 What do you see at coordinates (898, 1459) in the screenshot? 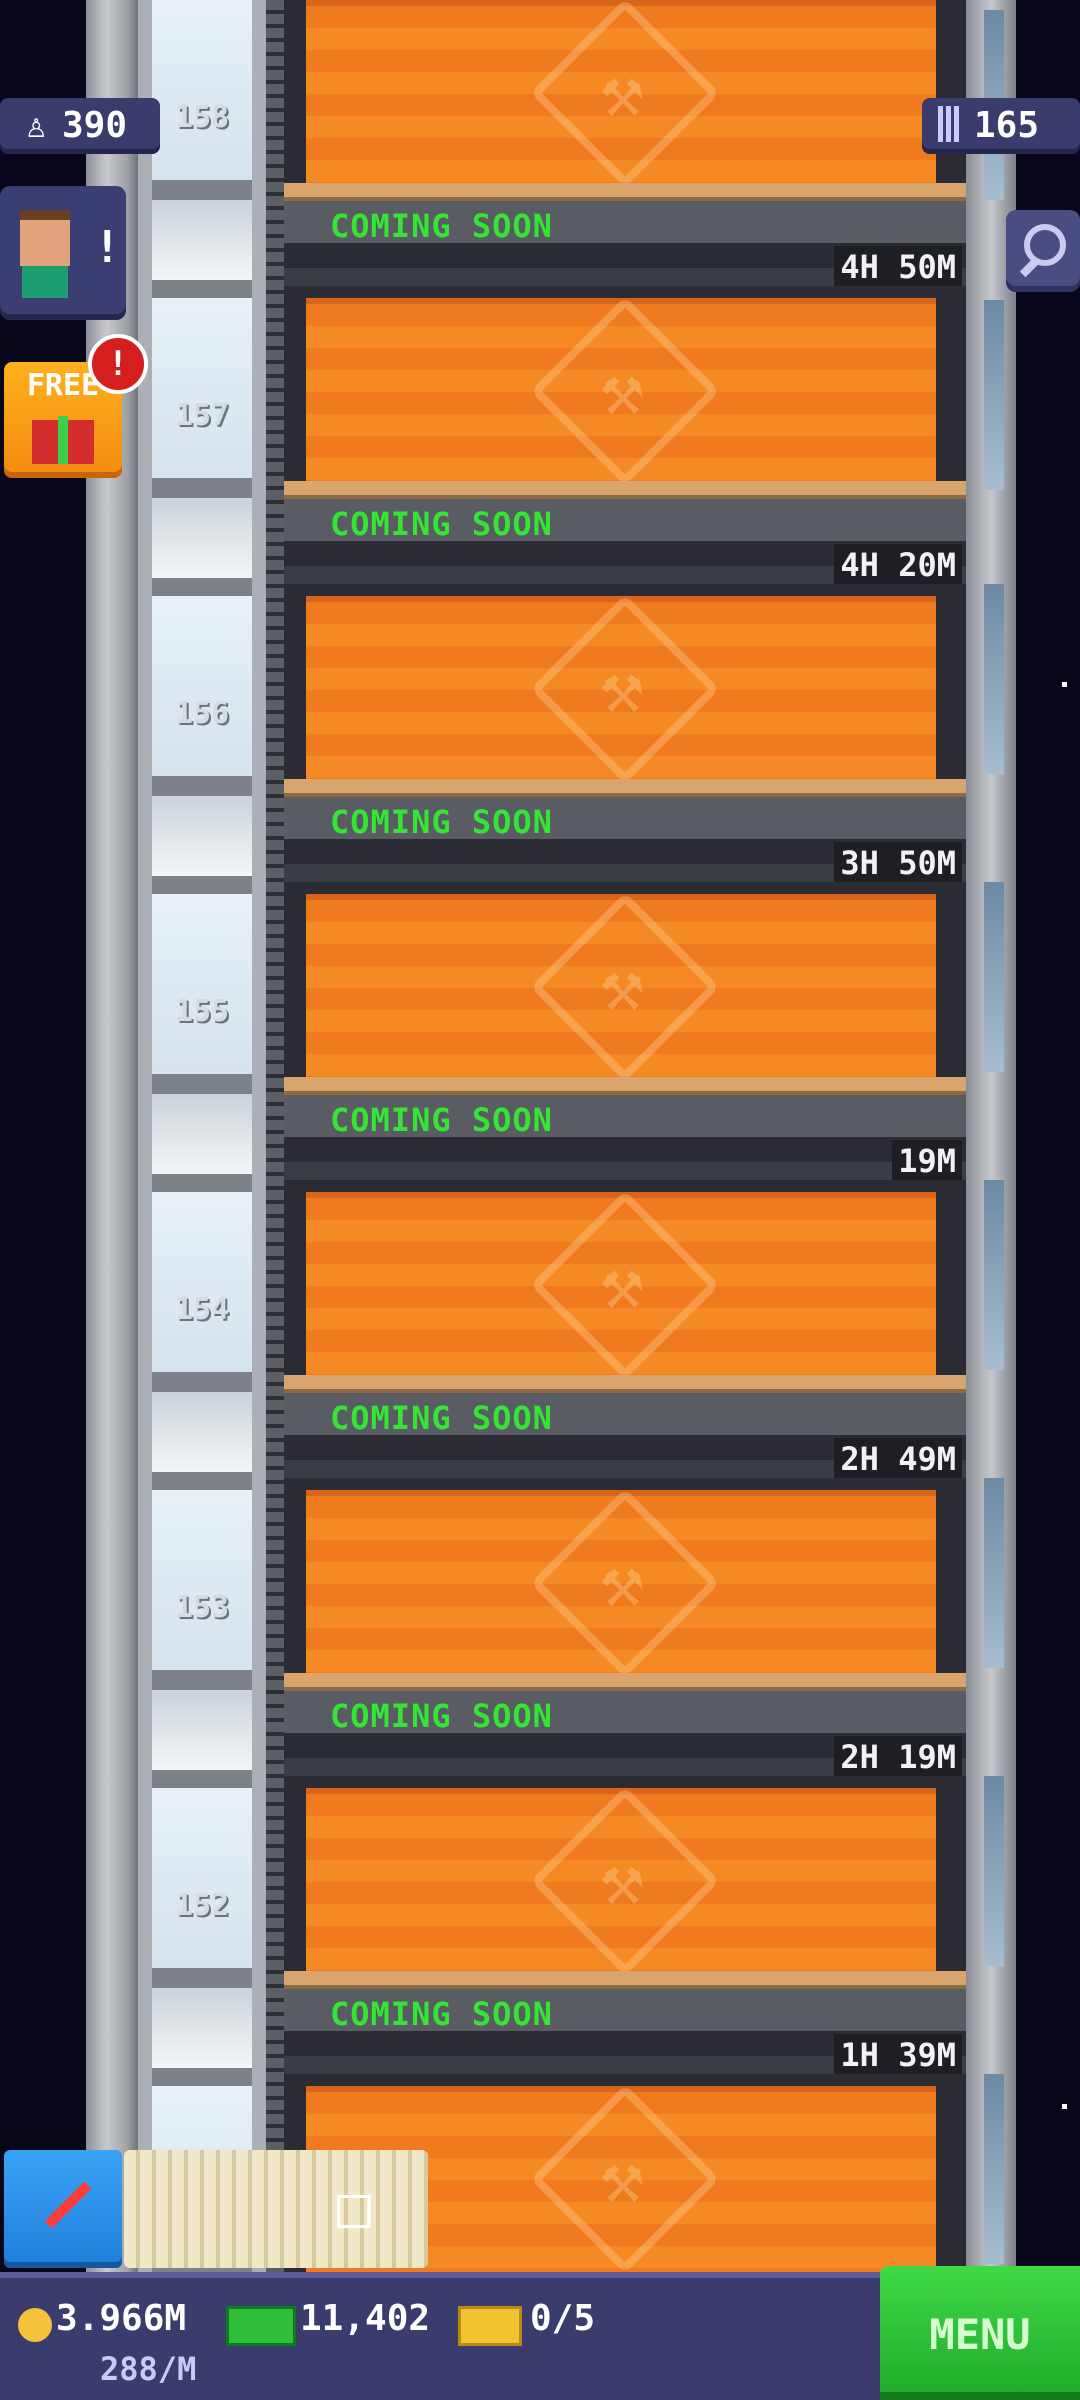
I see `construction-timer: 2H 49M` at bounding box center [898, 1459].